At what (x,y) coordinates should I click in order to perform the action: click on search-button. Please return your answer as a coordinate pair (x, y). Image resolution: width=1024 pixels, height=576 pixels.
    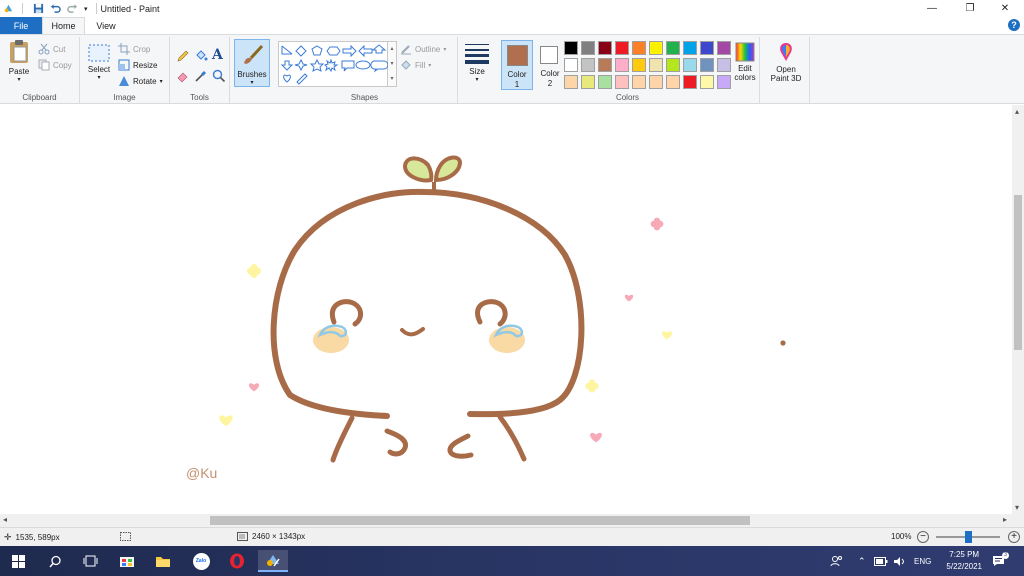
    Looking at the image, I should click on (55, 561).